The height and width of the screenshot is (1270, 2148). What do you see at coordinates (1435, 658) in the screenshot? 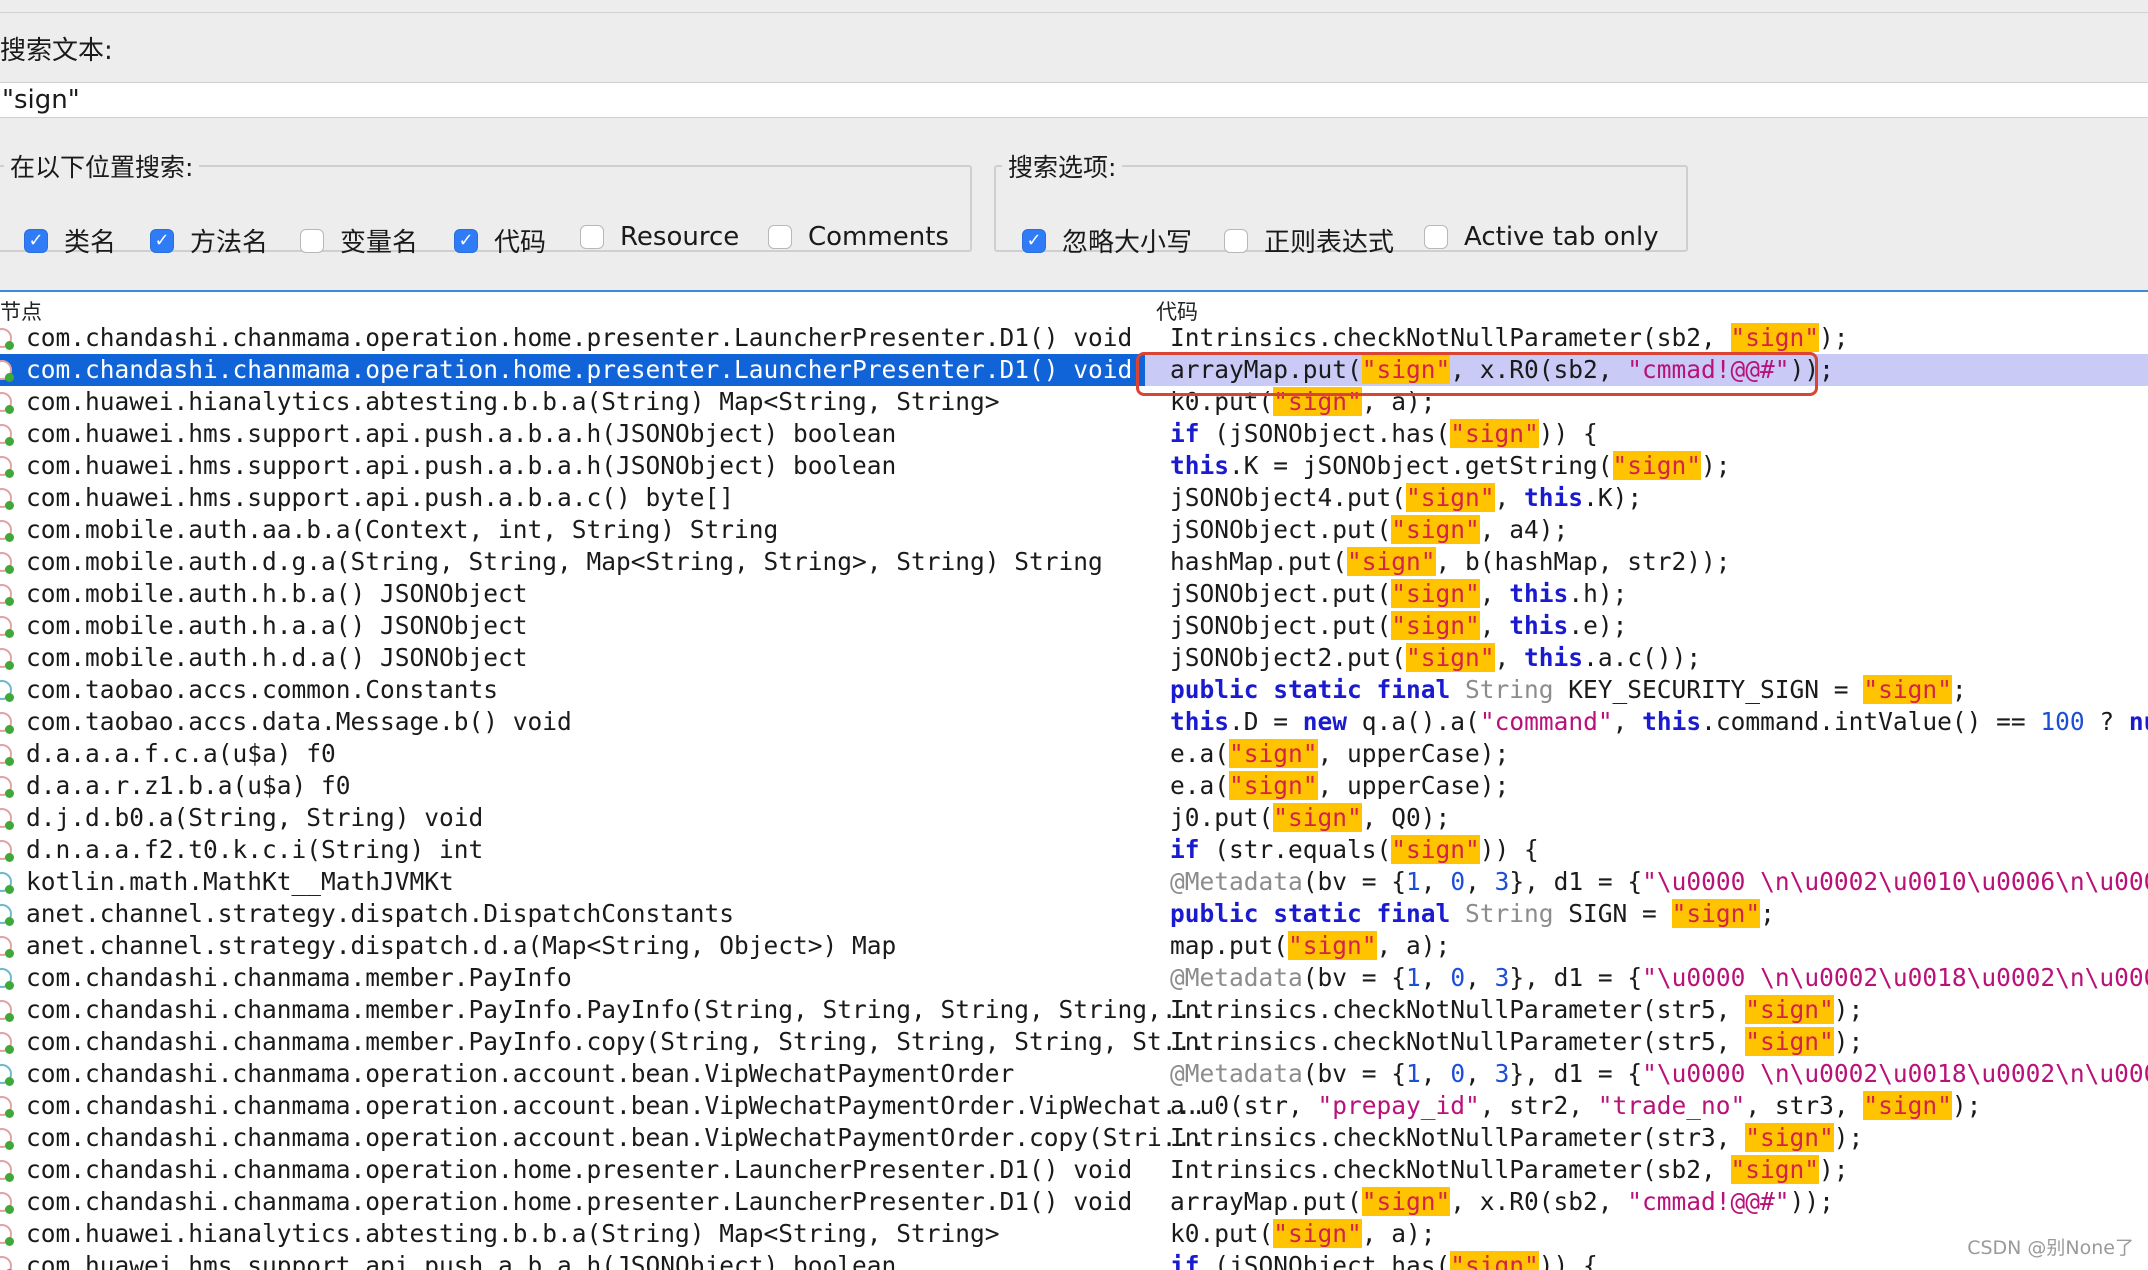
I see `result-code: jSONObject2.put("sign", this.a.c());` at bounding box center [1435, 658].